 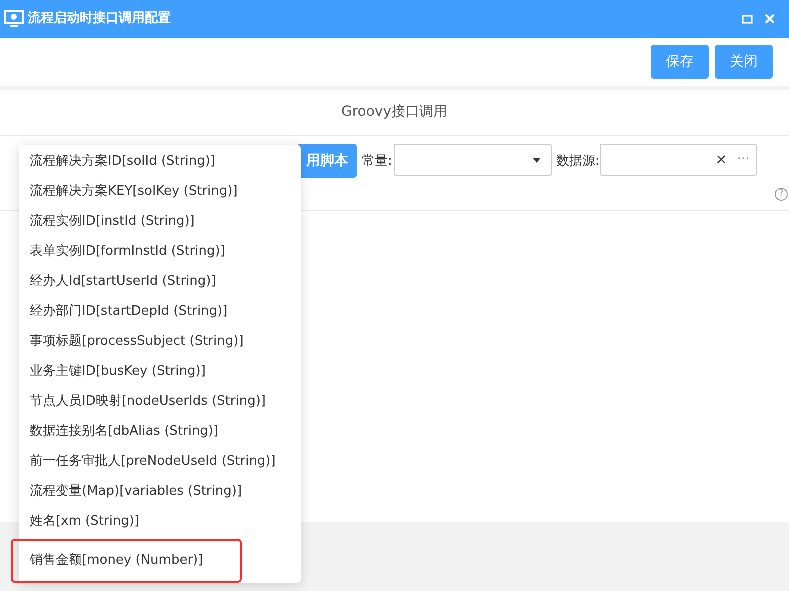 What do you see at coordinates (770, 19) in the screenshot?
I see `close-icon` at bounding box center [770, 19].